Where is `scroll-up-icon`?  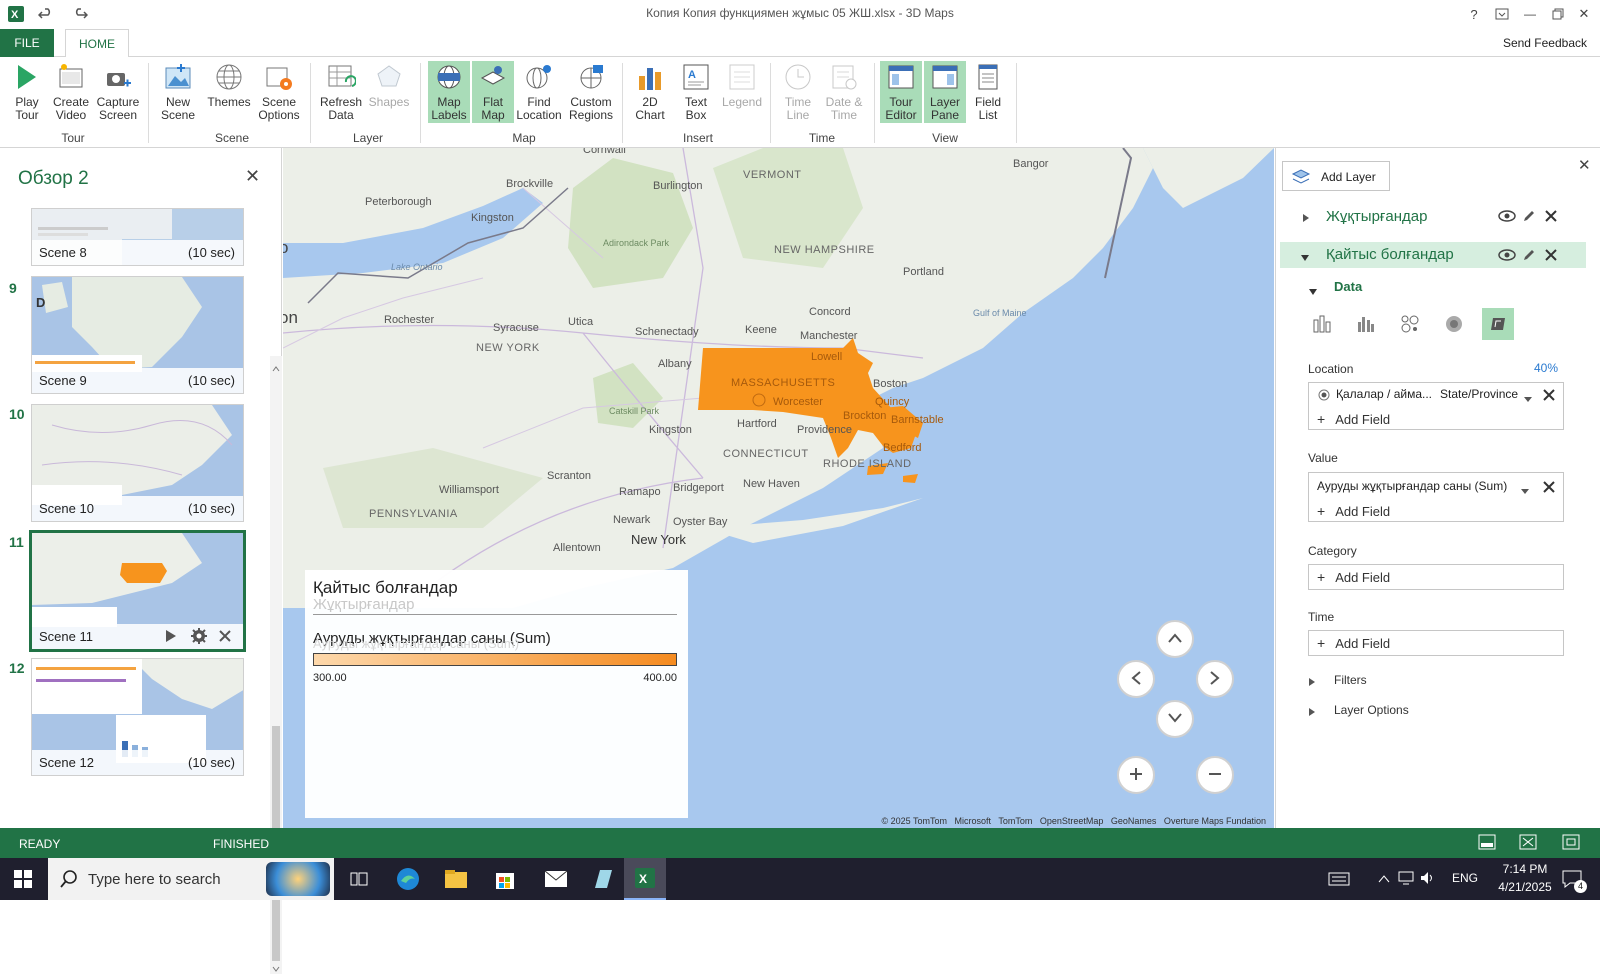 scroll-up-icon is located at coordinates (276, 367).